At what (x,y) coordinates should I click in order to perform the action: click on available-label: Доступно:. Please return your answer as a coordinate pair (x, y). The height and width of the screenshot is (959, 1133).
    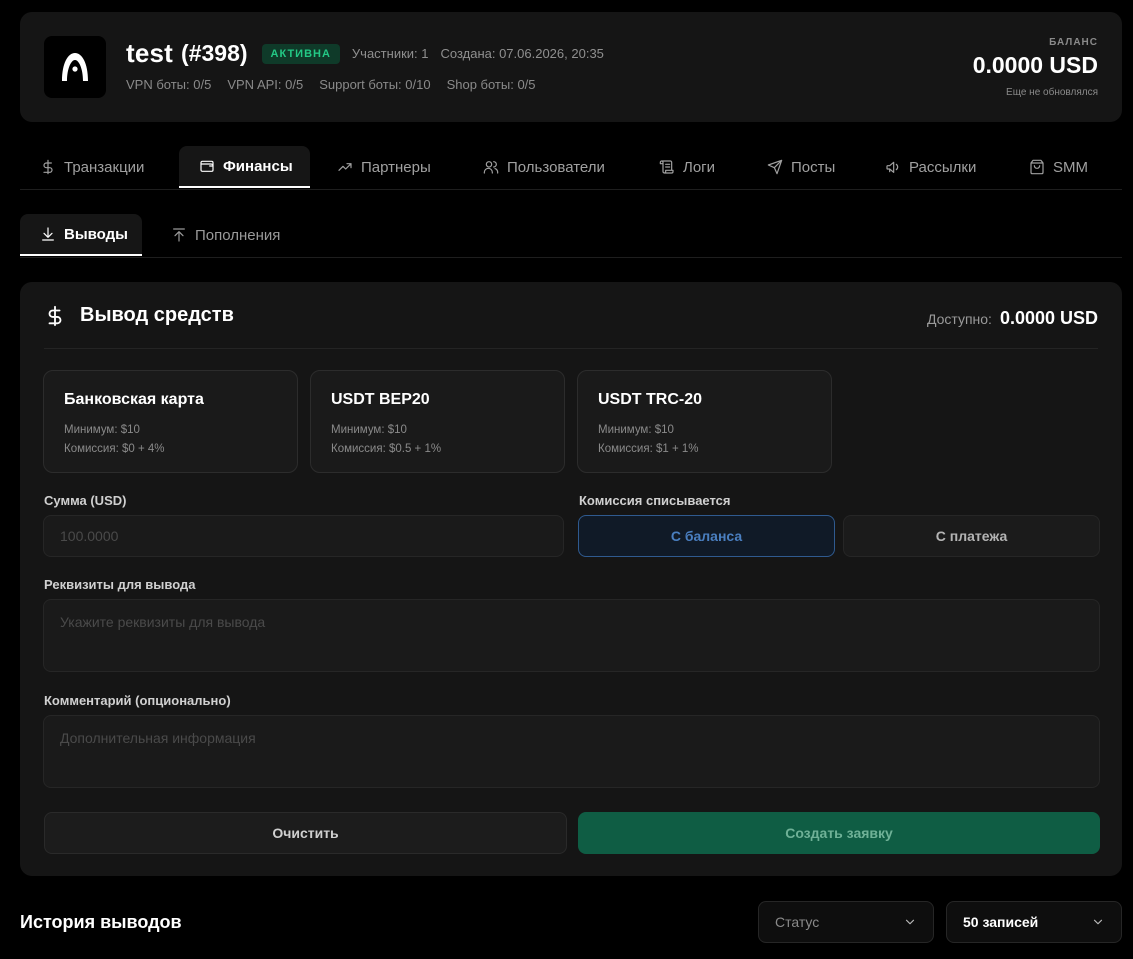
    Looking at the image, I should click on (959, 319).